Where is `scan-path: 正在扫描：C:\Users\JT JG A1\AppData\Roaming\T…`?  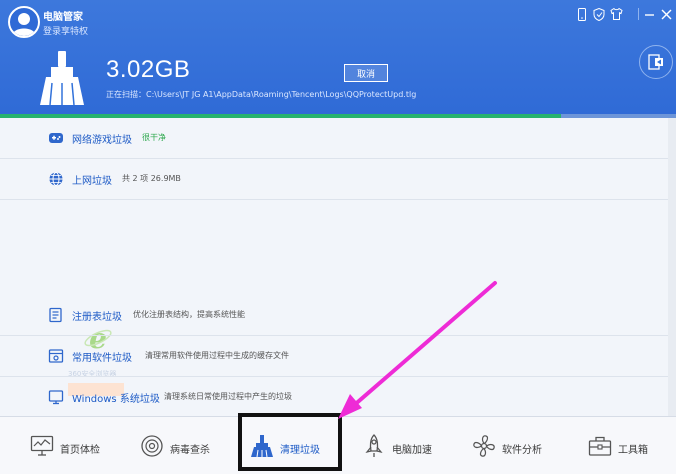 scan-path: 正在扫描：C:\Users\JT JG A1\AppData\Roaming\T… is located at coordinates (261, 94).